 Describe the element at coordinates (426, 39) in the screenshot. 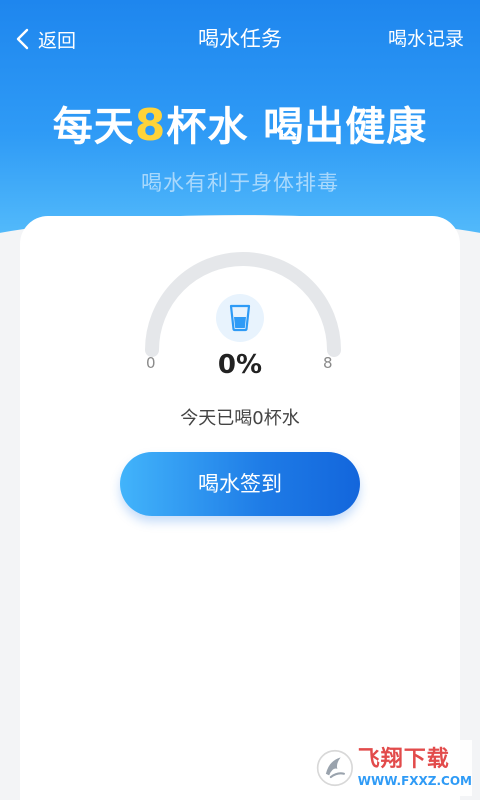

I see `drink-record-link: 喝水记录` at that location.